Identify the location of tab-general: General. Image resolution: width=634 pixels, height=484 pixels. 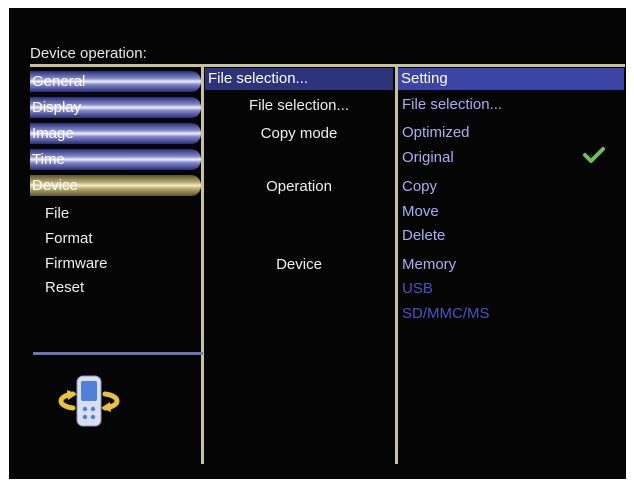
(115, 81).